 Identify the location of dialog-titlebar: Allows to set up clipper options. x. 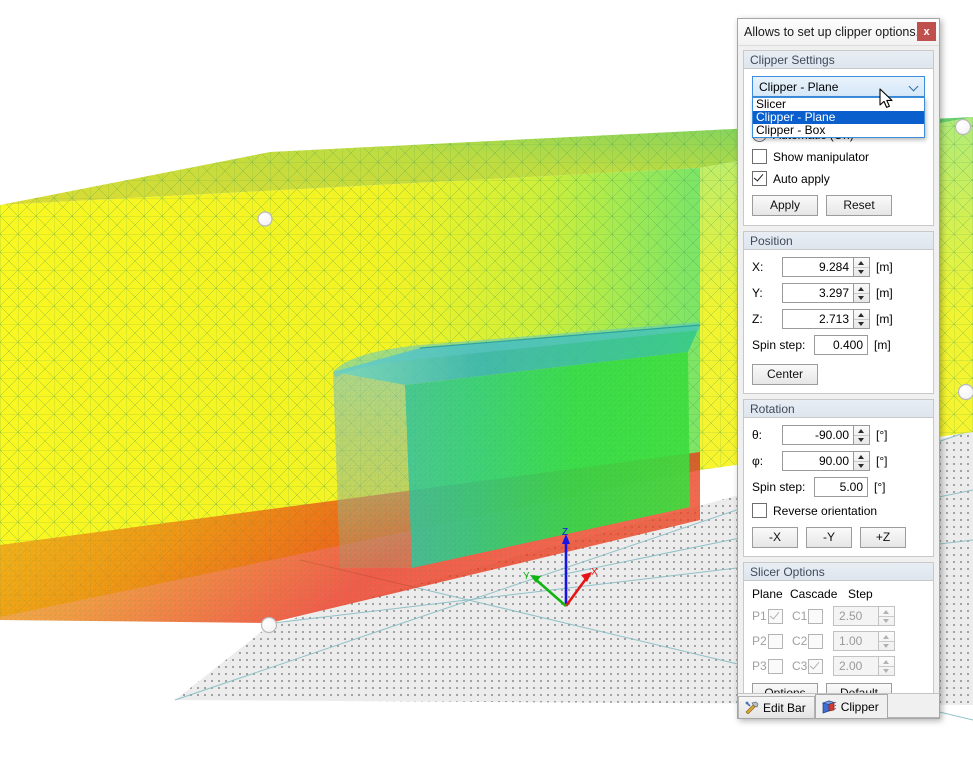
(838, 32).